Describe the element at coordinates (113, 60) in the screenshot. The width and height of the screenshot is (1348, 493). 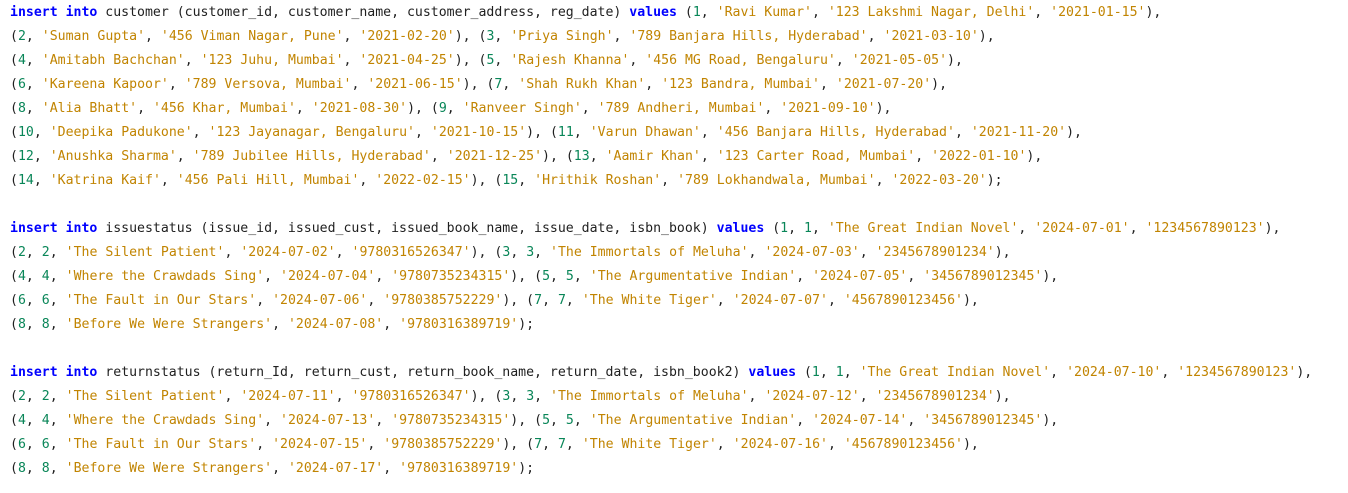
I see `string-literal: 'Amitabh Bachchan'` at that location.